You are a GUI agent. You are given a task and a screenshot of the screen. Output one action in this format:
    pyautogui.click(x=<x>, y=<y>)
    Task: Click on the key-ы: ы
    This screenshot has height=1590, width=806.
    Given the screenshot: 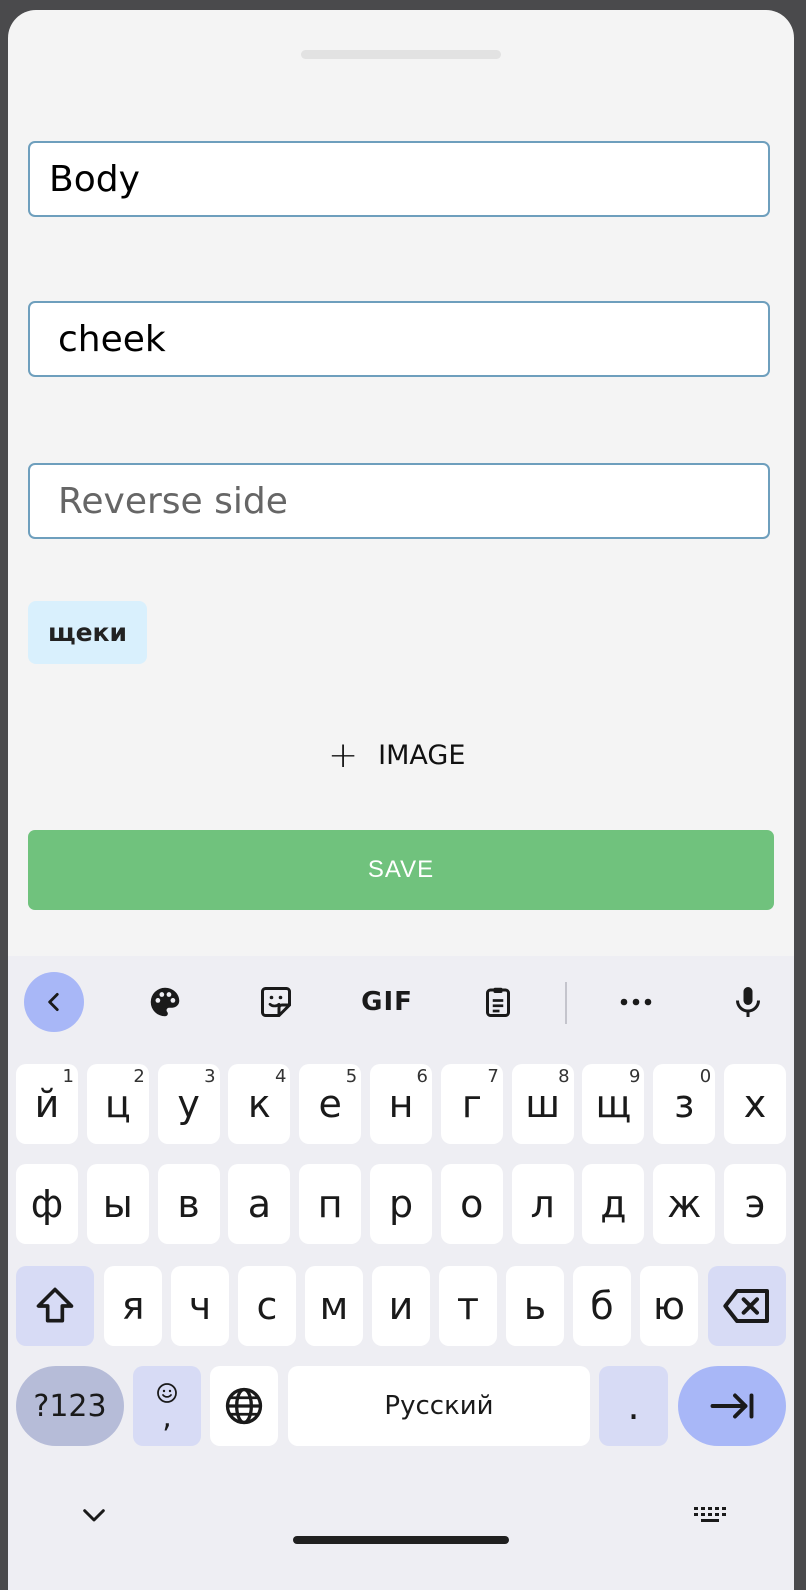 What is the action you would take?
    pyautogui.click(x=117, y=1204)
    